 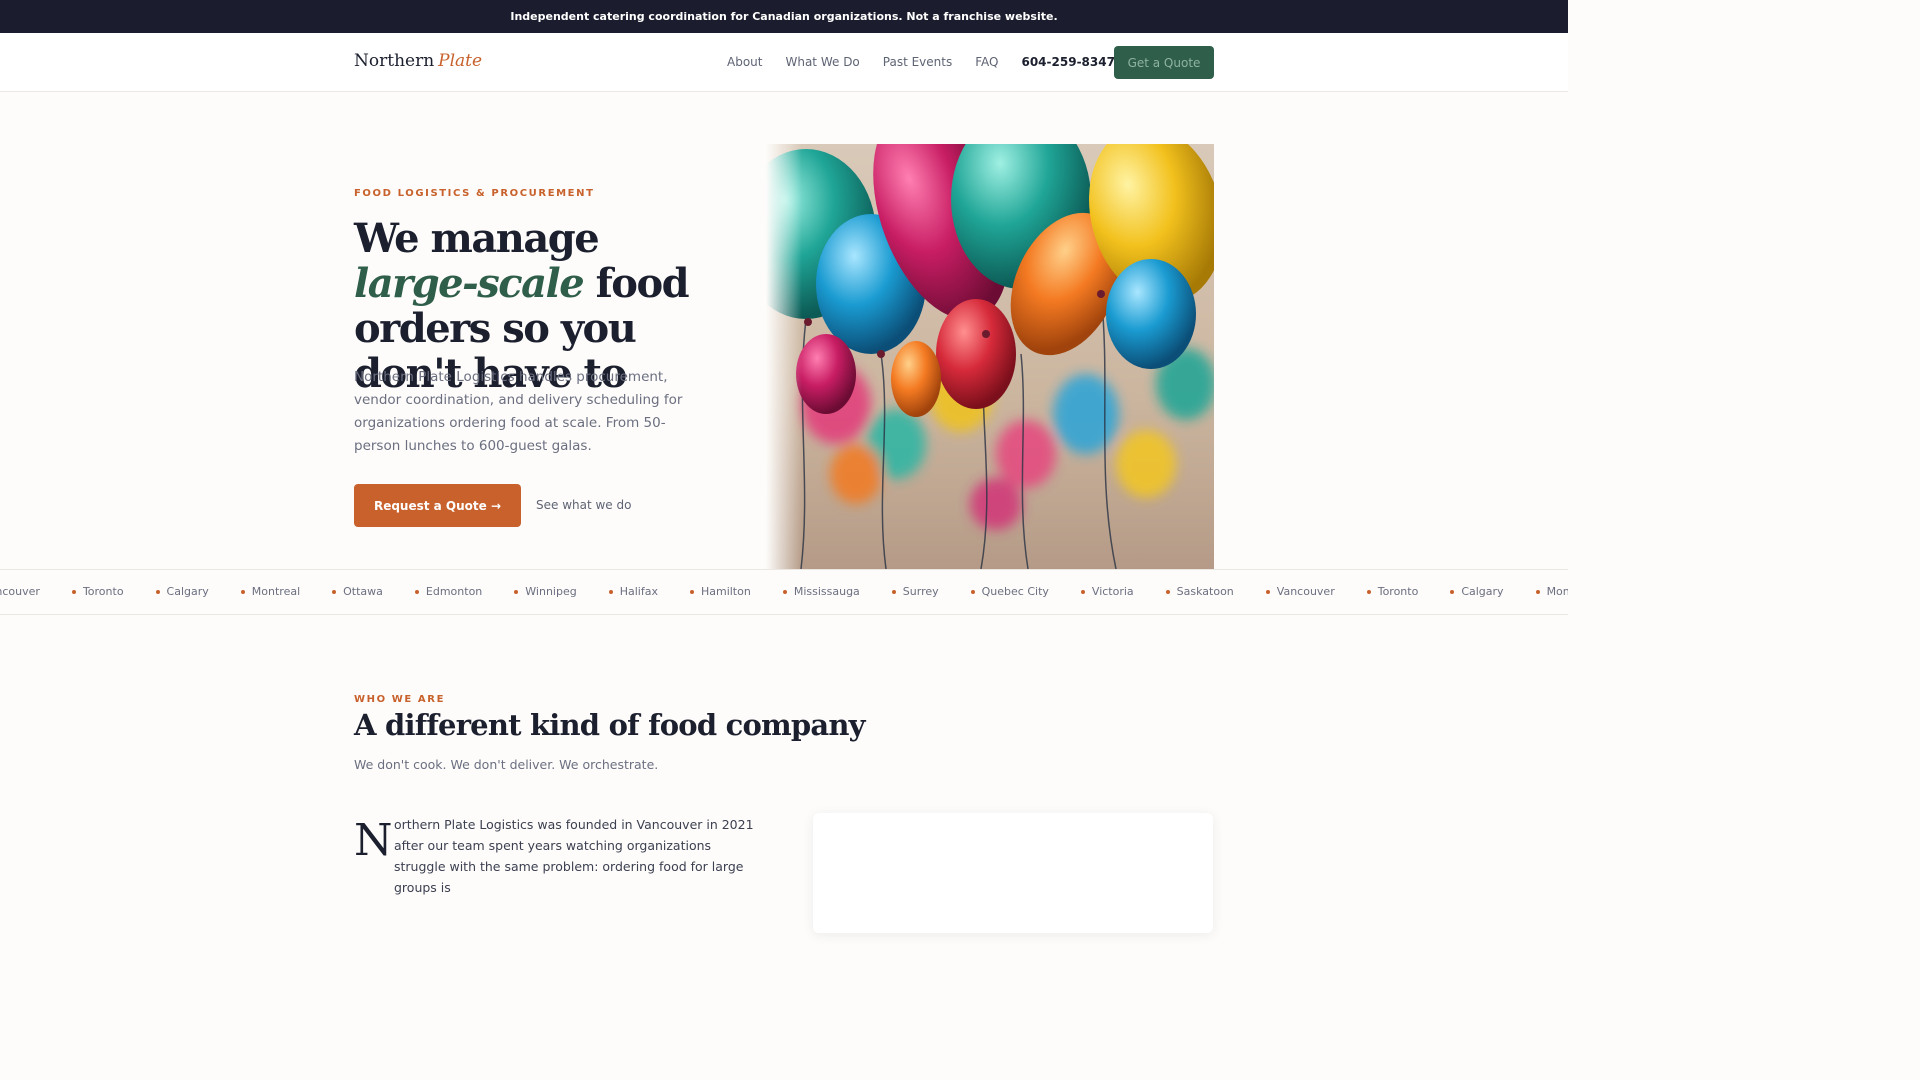 I want to click on hero-balloons-image, so click(x=990, y=356).